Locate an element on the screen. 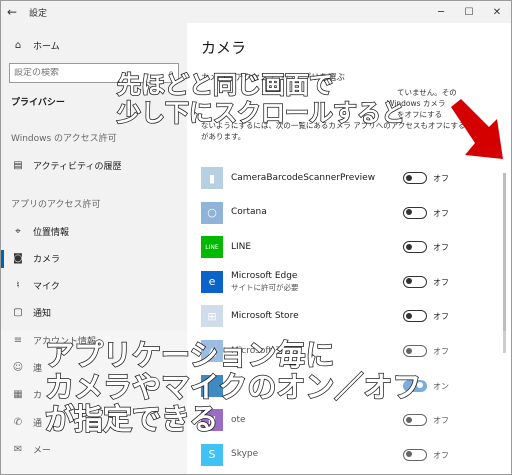  app-name: Microsoft Store is located at coordinates (265, 315).